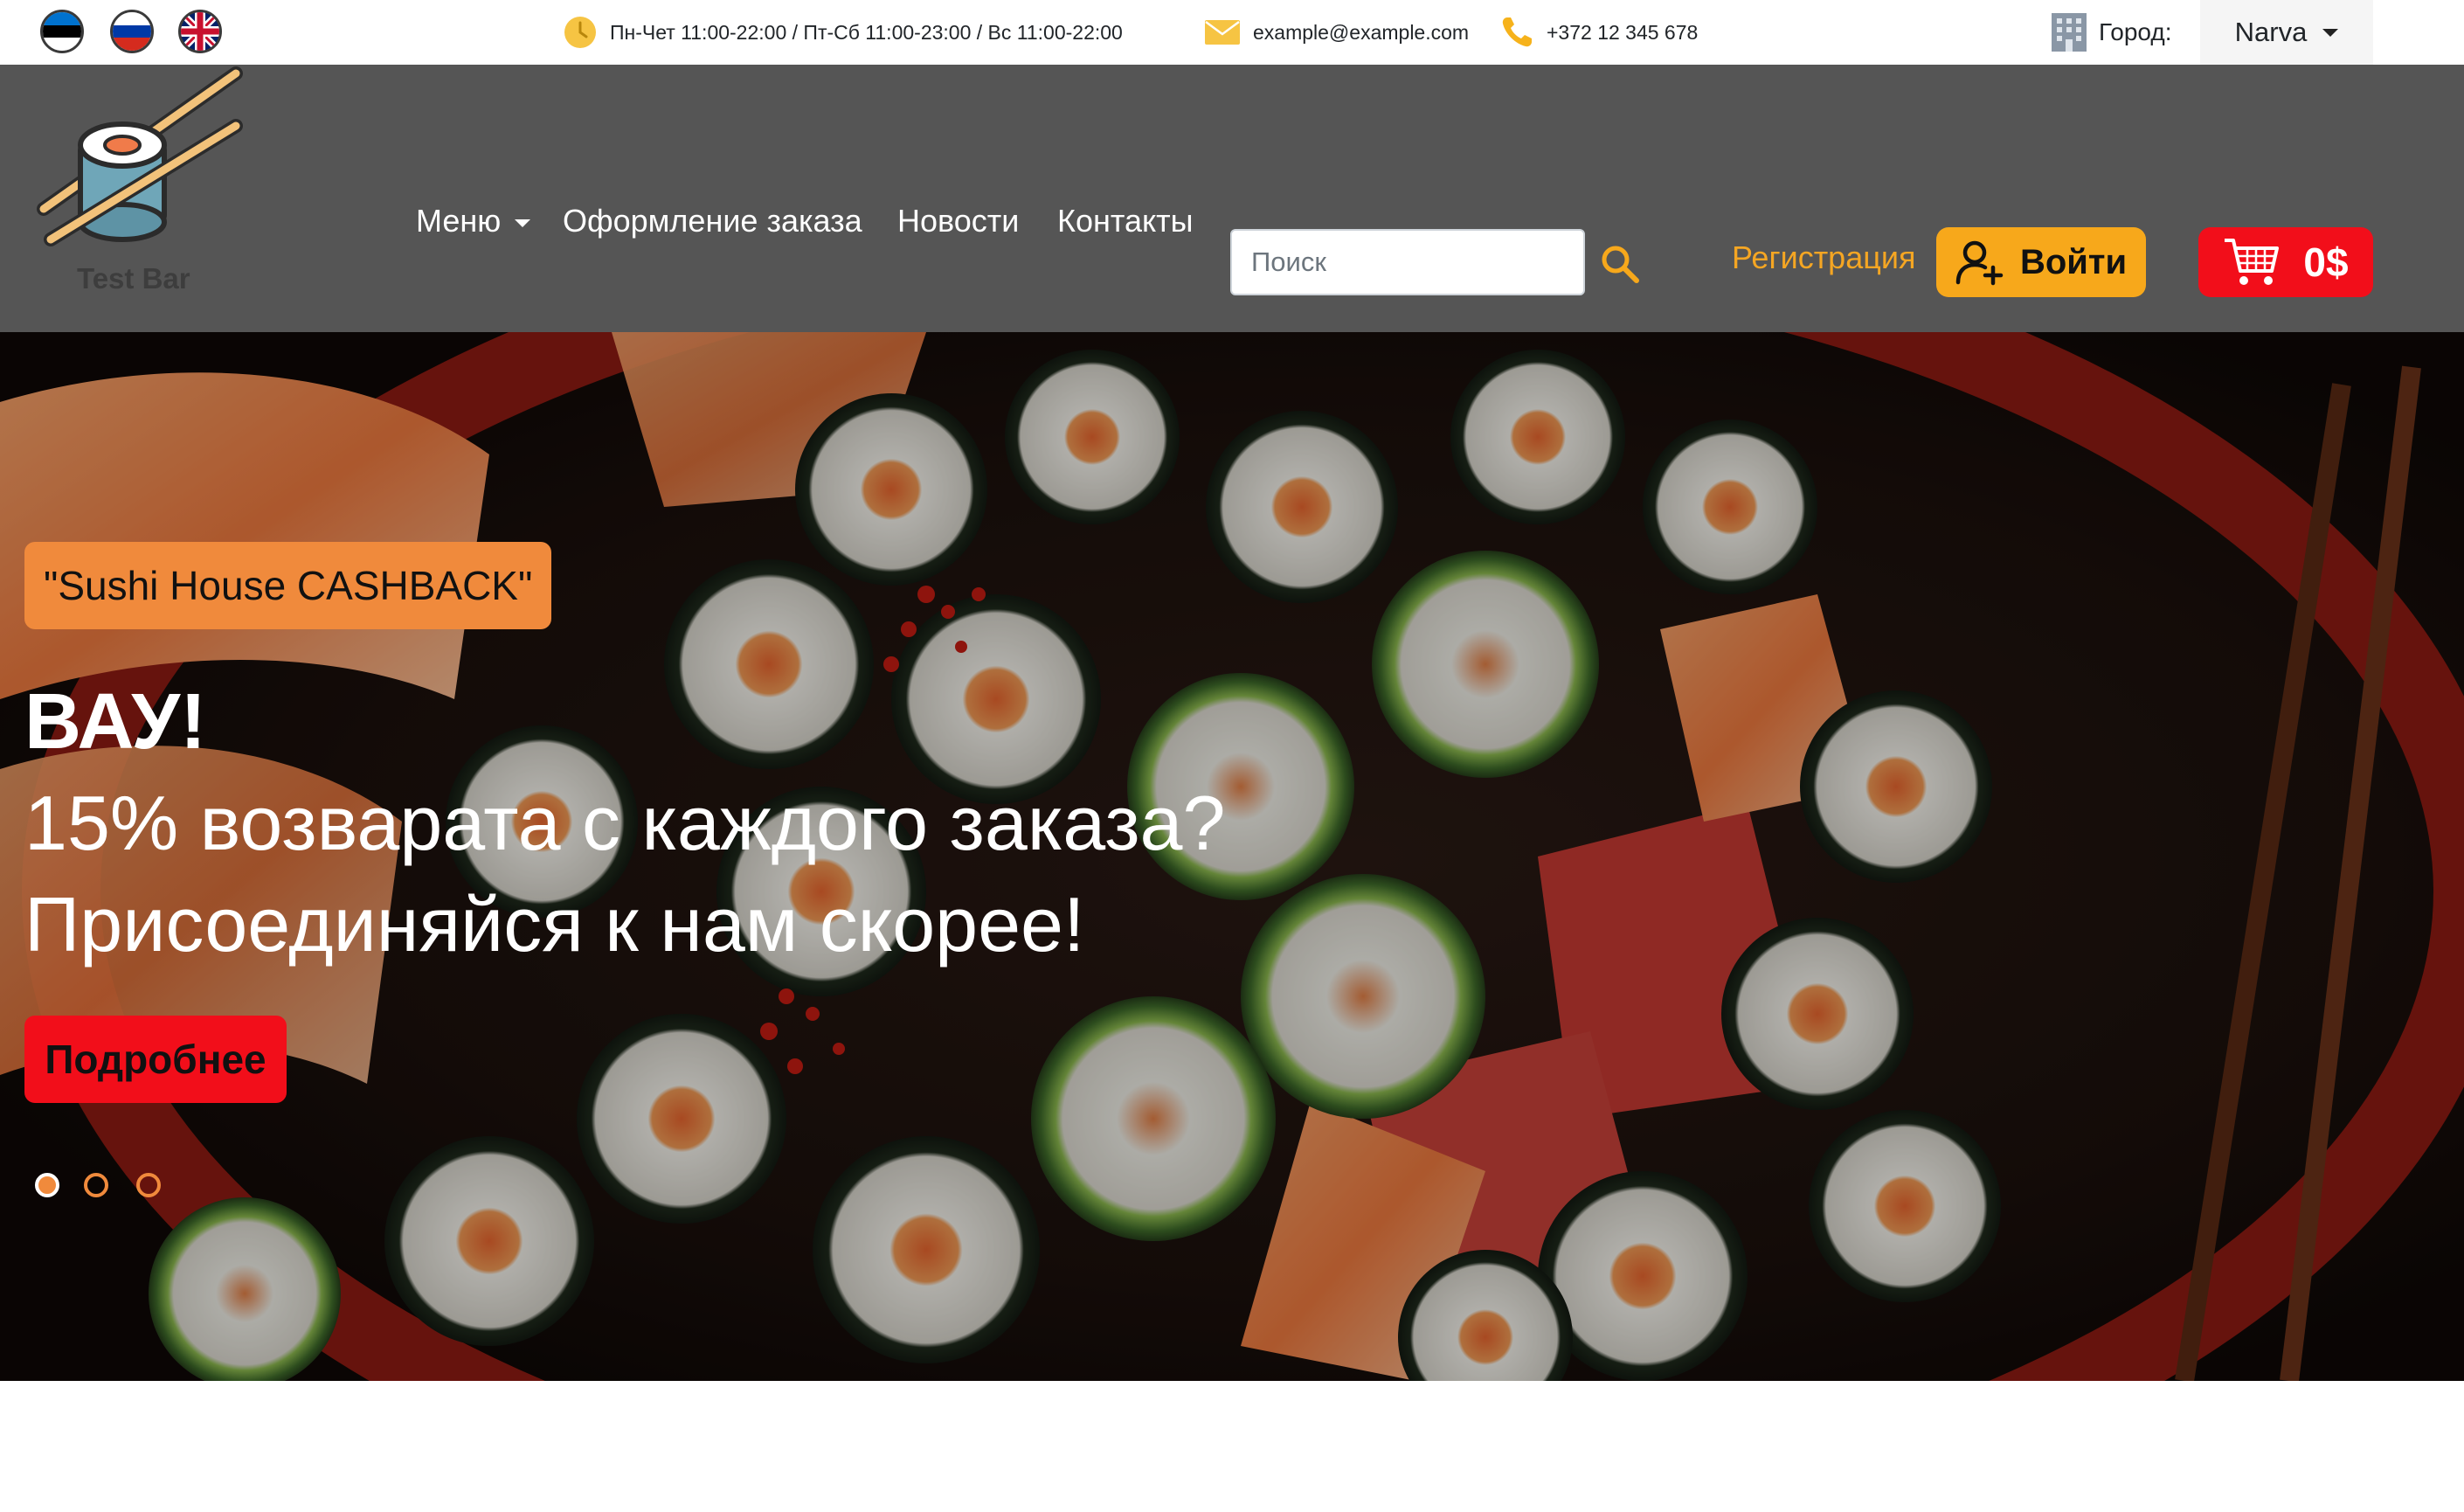  What do you see at coordinates (1622, 33) in the screenshot?
I see `phone-text: +372 12 345 678` at bounding box center [1622, 33].